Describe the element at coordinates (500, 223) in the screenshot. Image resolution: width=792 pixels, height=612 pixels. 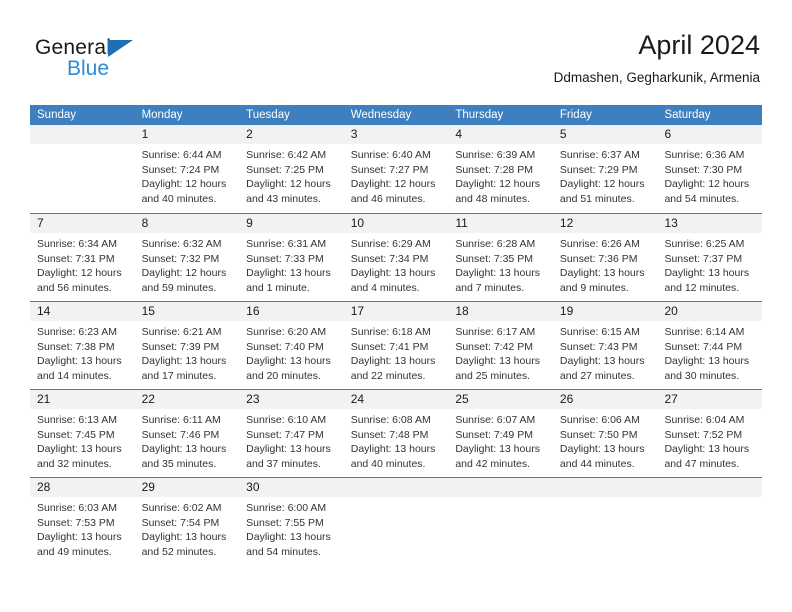
I see `day-number: 11` at that location.